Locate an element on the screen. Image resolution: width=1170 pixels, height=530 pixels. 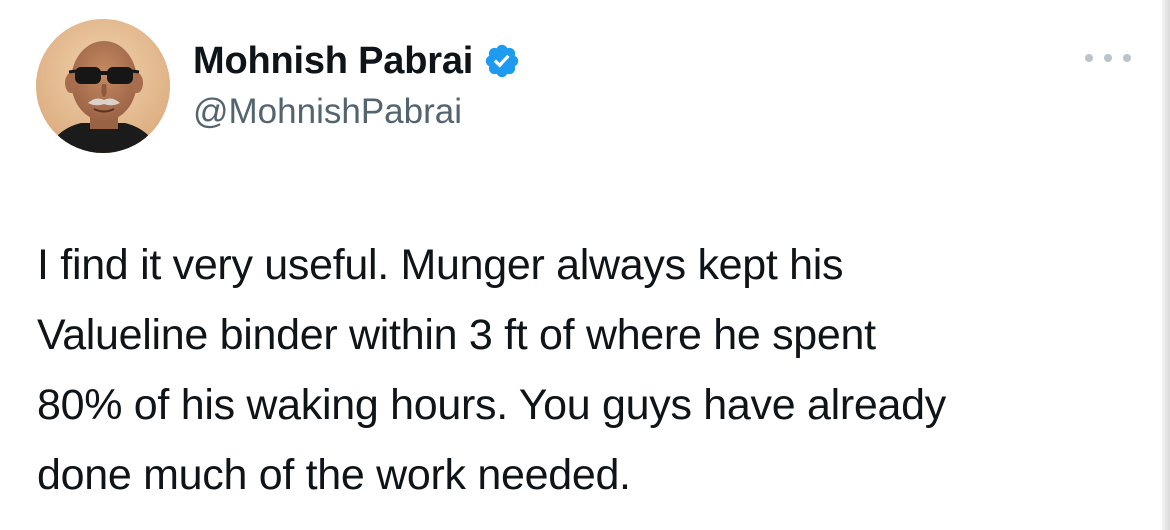
verified-badge-icon is located at coordinates (502, 61).